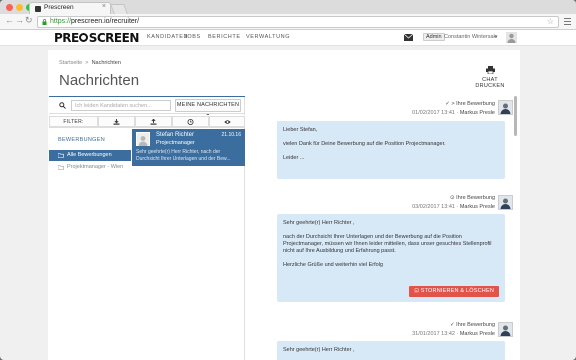  Describe the element at coordinates (9, 20) in the screenshot. I see `back-icon: ←` at that location.